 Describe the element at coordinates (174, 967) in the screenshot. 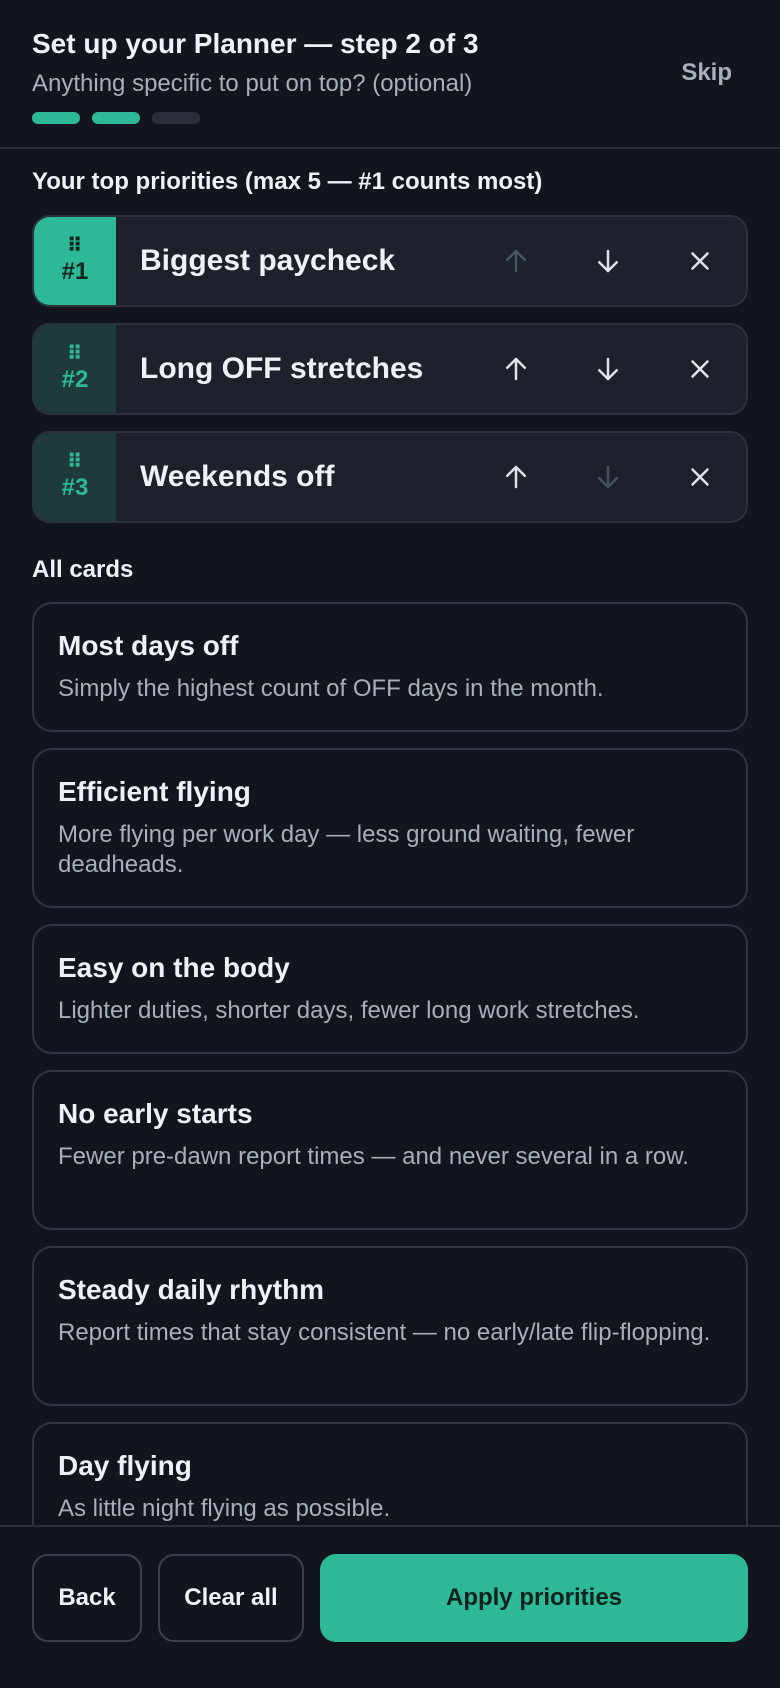

I see `card-title: Easy on the body` at that location.